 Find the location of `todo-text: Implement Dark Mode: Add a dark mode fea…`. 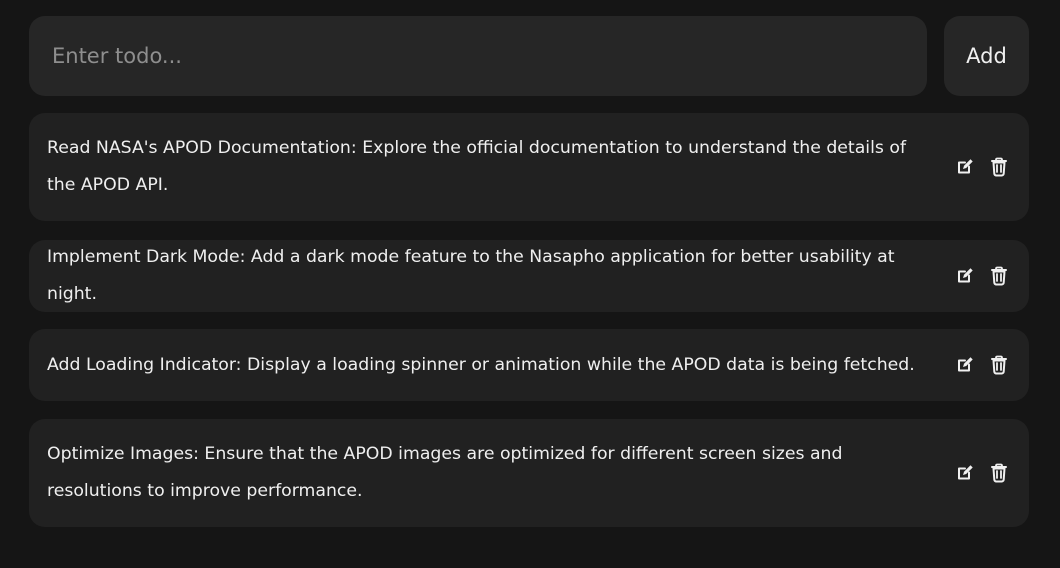

todo-text: Implement Dark Mode: Add a dark mode fea… is located at coordinates (471, 275).